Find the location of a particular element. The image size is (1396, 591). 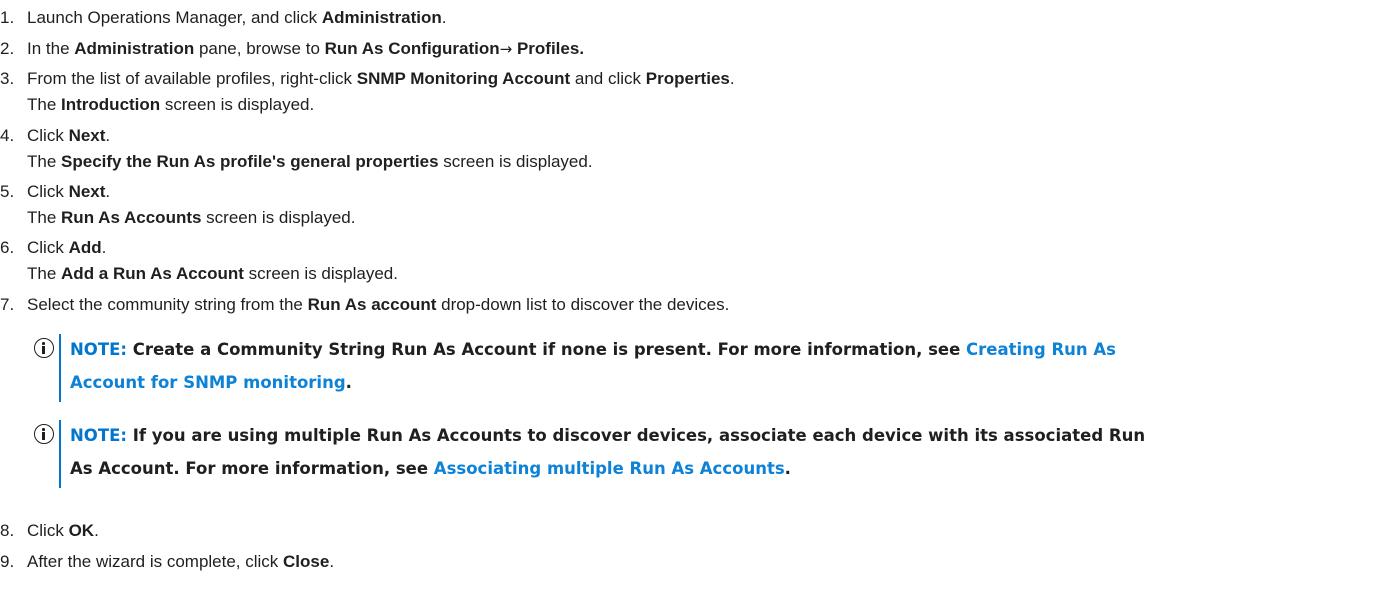

step-text: Click Add. is located at coordinates (67, 247).